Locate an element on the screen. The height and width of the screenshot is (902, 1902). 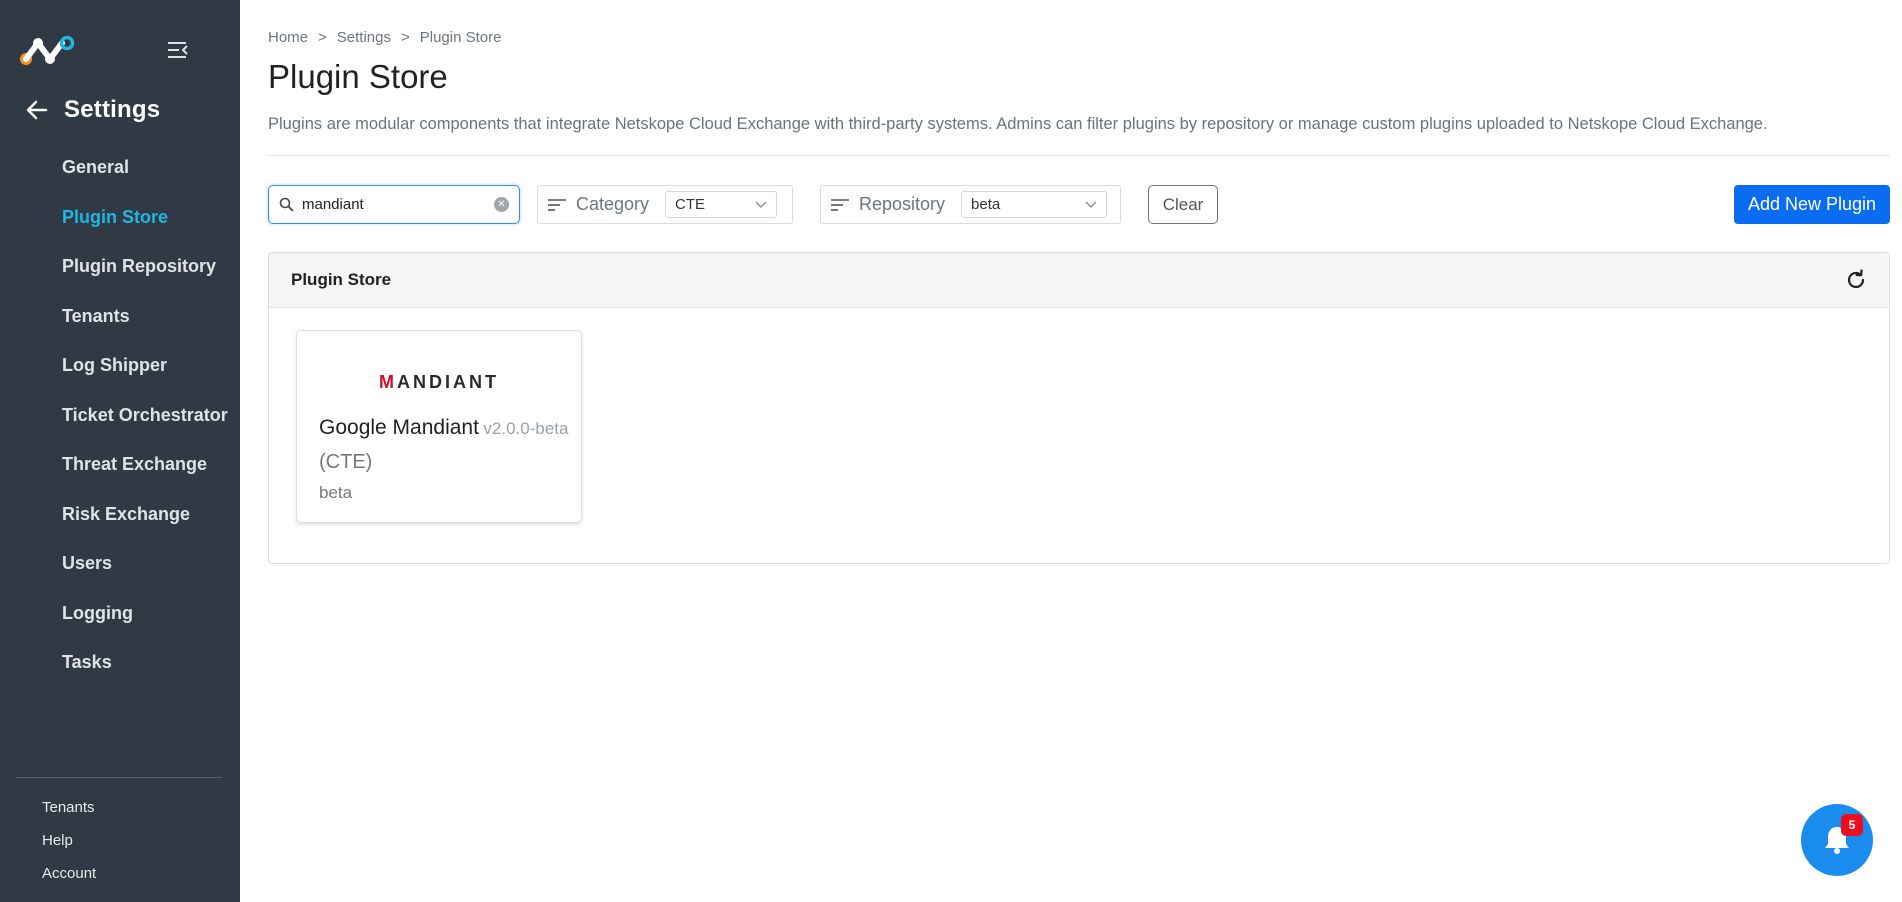
footer-link-tenants: Tenants is located at coordinates (69, 813).